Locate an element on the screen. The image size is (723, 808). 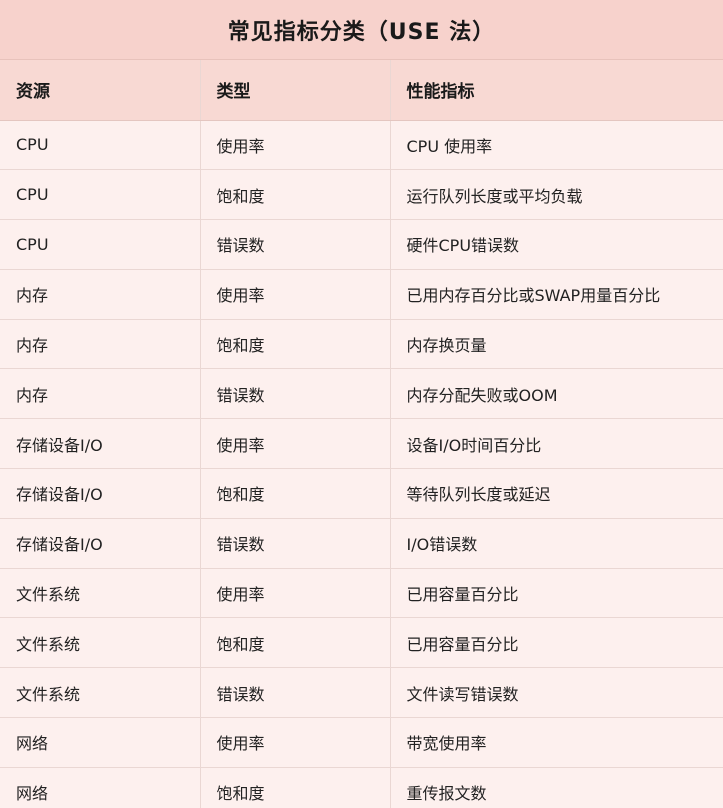
table-row: 网络 使用率 带宽使用率 is located at coordinates (361, 742).